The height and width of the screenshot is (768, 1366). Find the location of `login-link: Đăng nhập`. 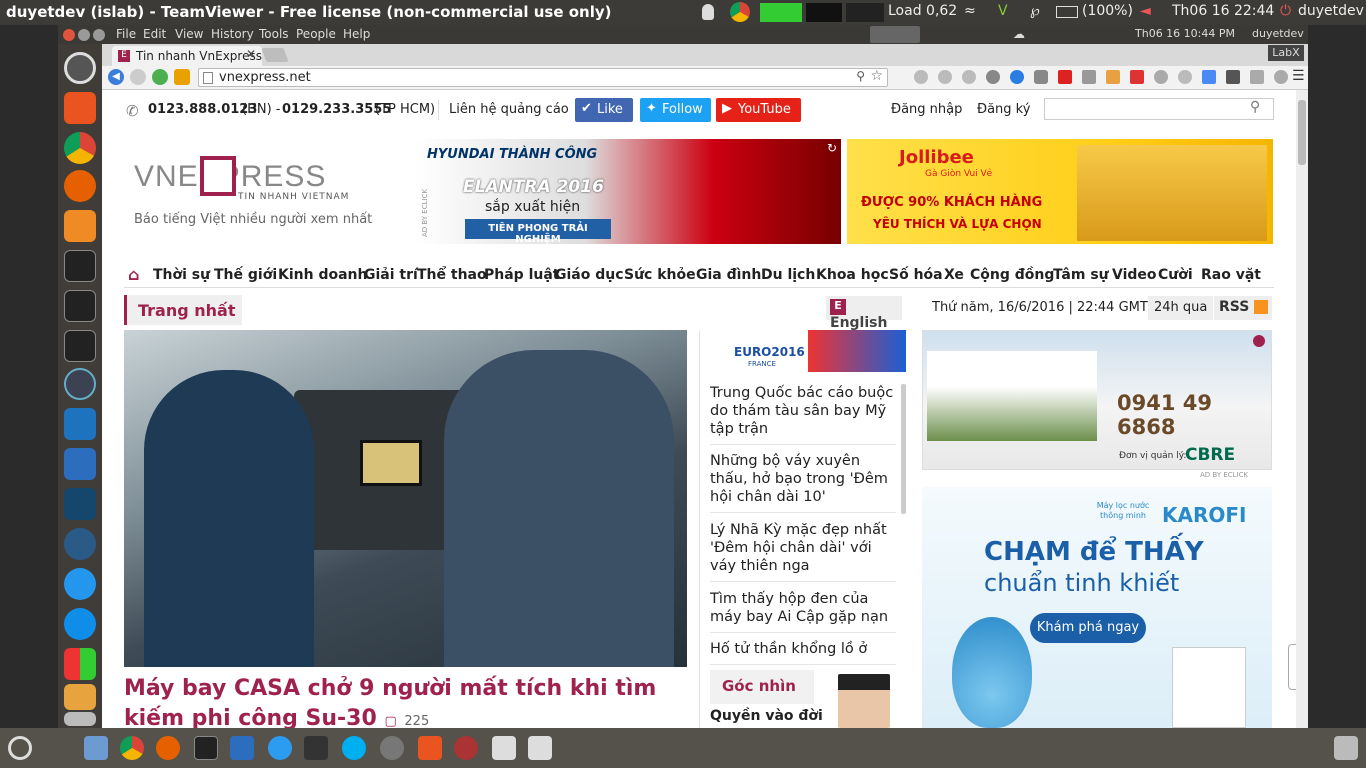

login-link: Đăng nhập is located at coordinates (926, 109).